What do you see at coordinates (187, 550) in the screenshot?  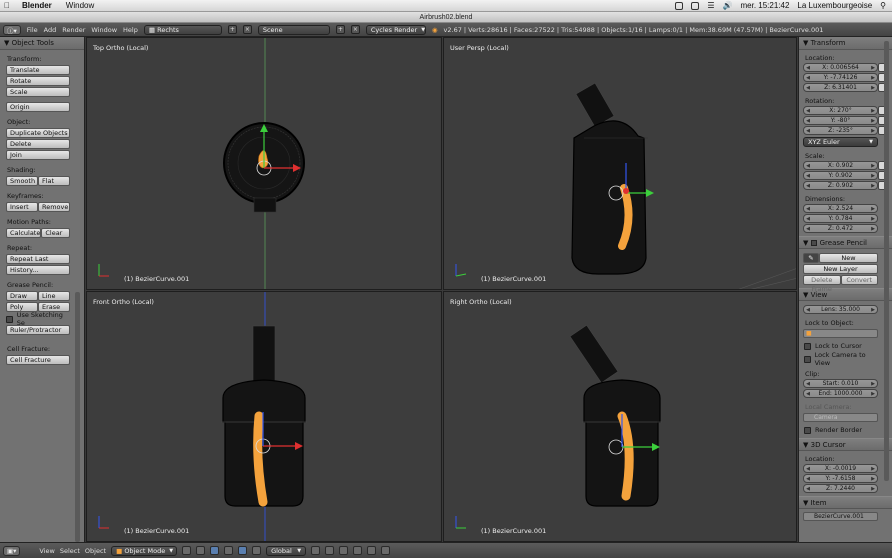 I see `viewport-shading-icon` at bounding box center [187, 550].